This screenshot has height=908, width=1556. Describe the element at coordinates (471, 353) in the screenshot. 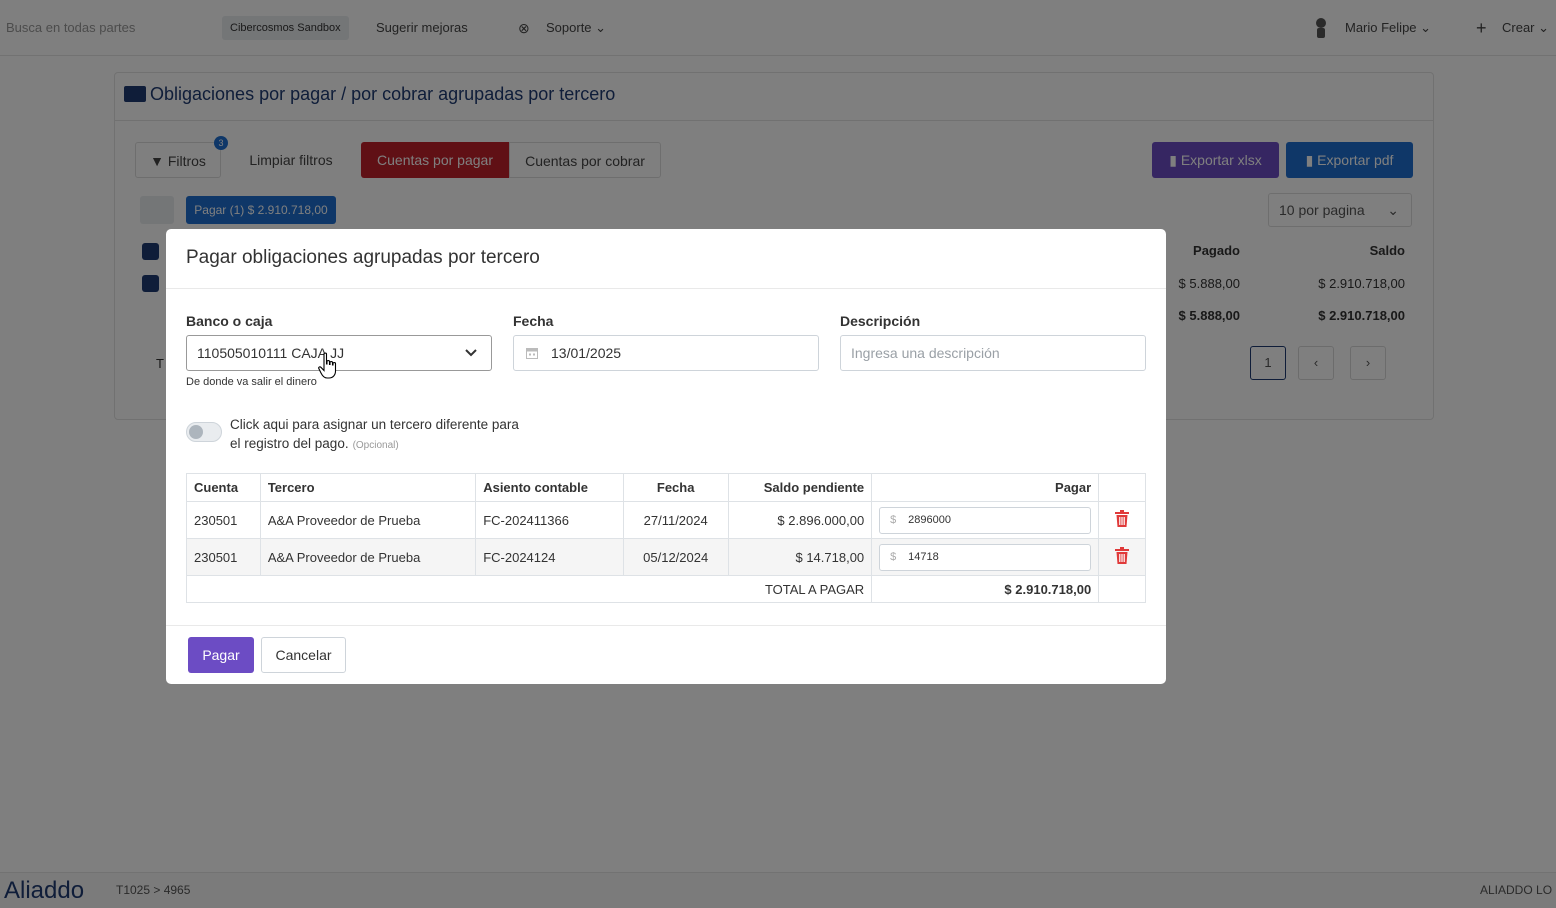

I see `chevron-down-icon` at that location.